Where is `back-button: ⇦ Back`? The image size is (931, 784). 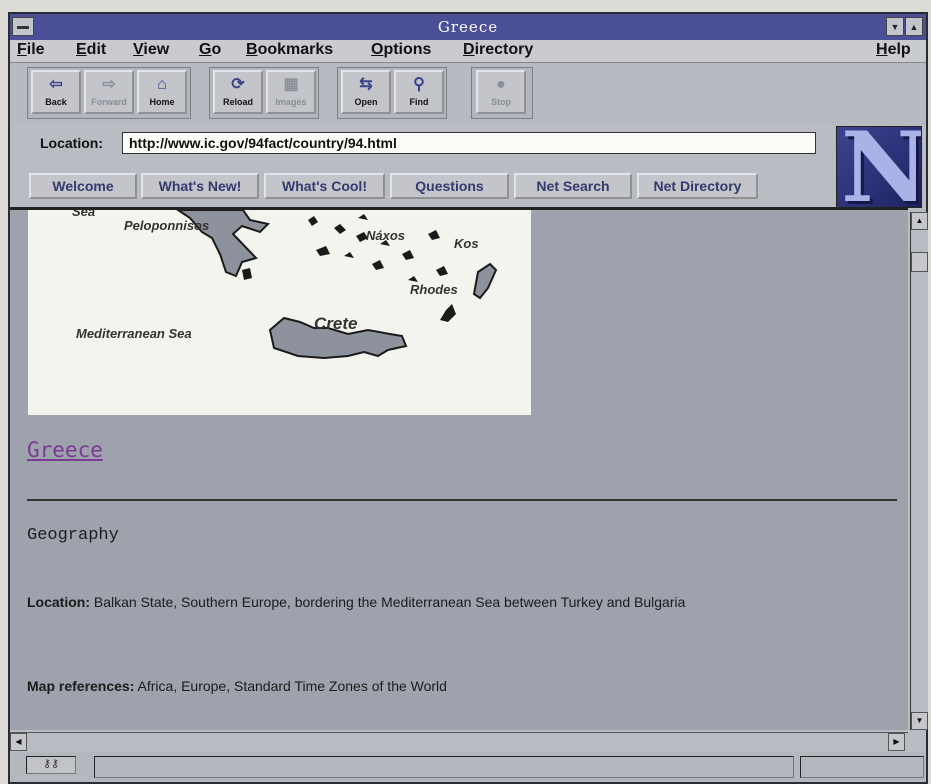
back-button: ⇦ Back is located at coordinates (56, 92).